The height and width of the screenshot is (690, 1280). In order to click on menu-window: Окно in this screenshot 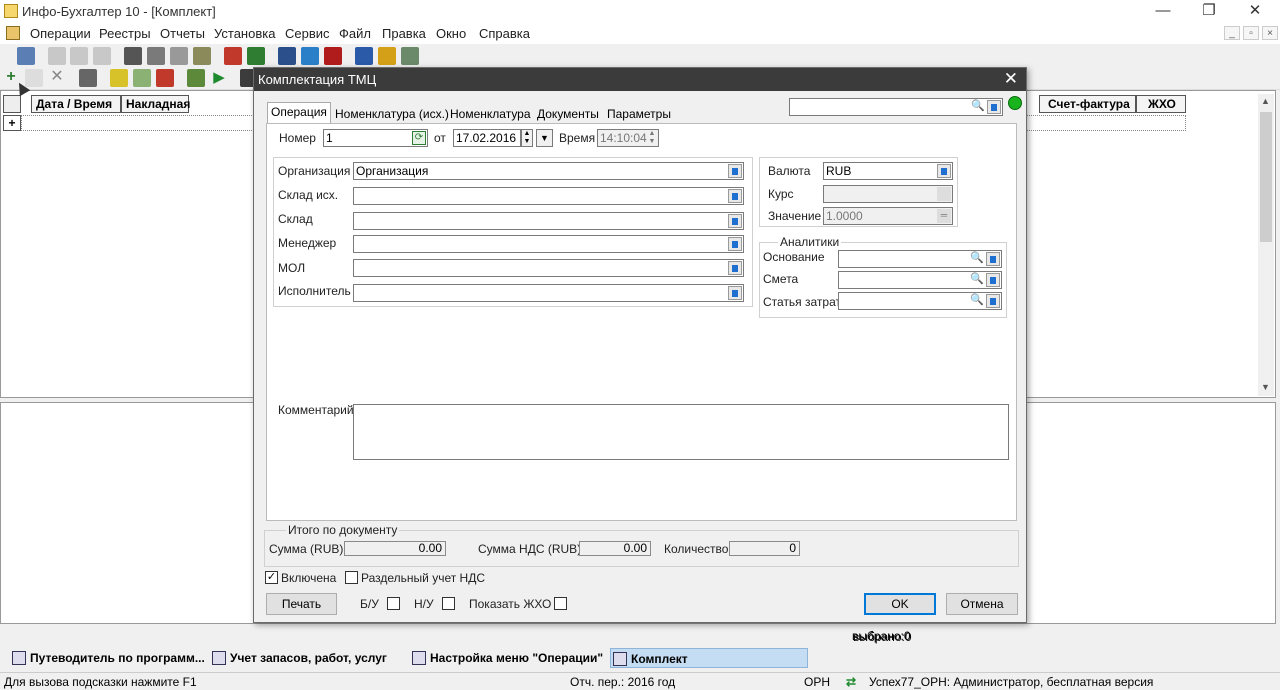, I will do `click(451, 33)`.